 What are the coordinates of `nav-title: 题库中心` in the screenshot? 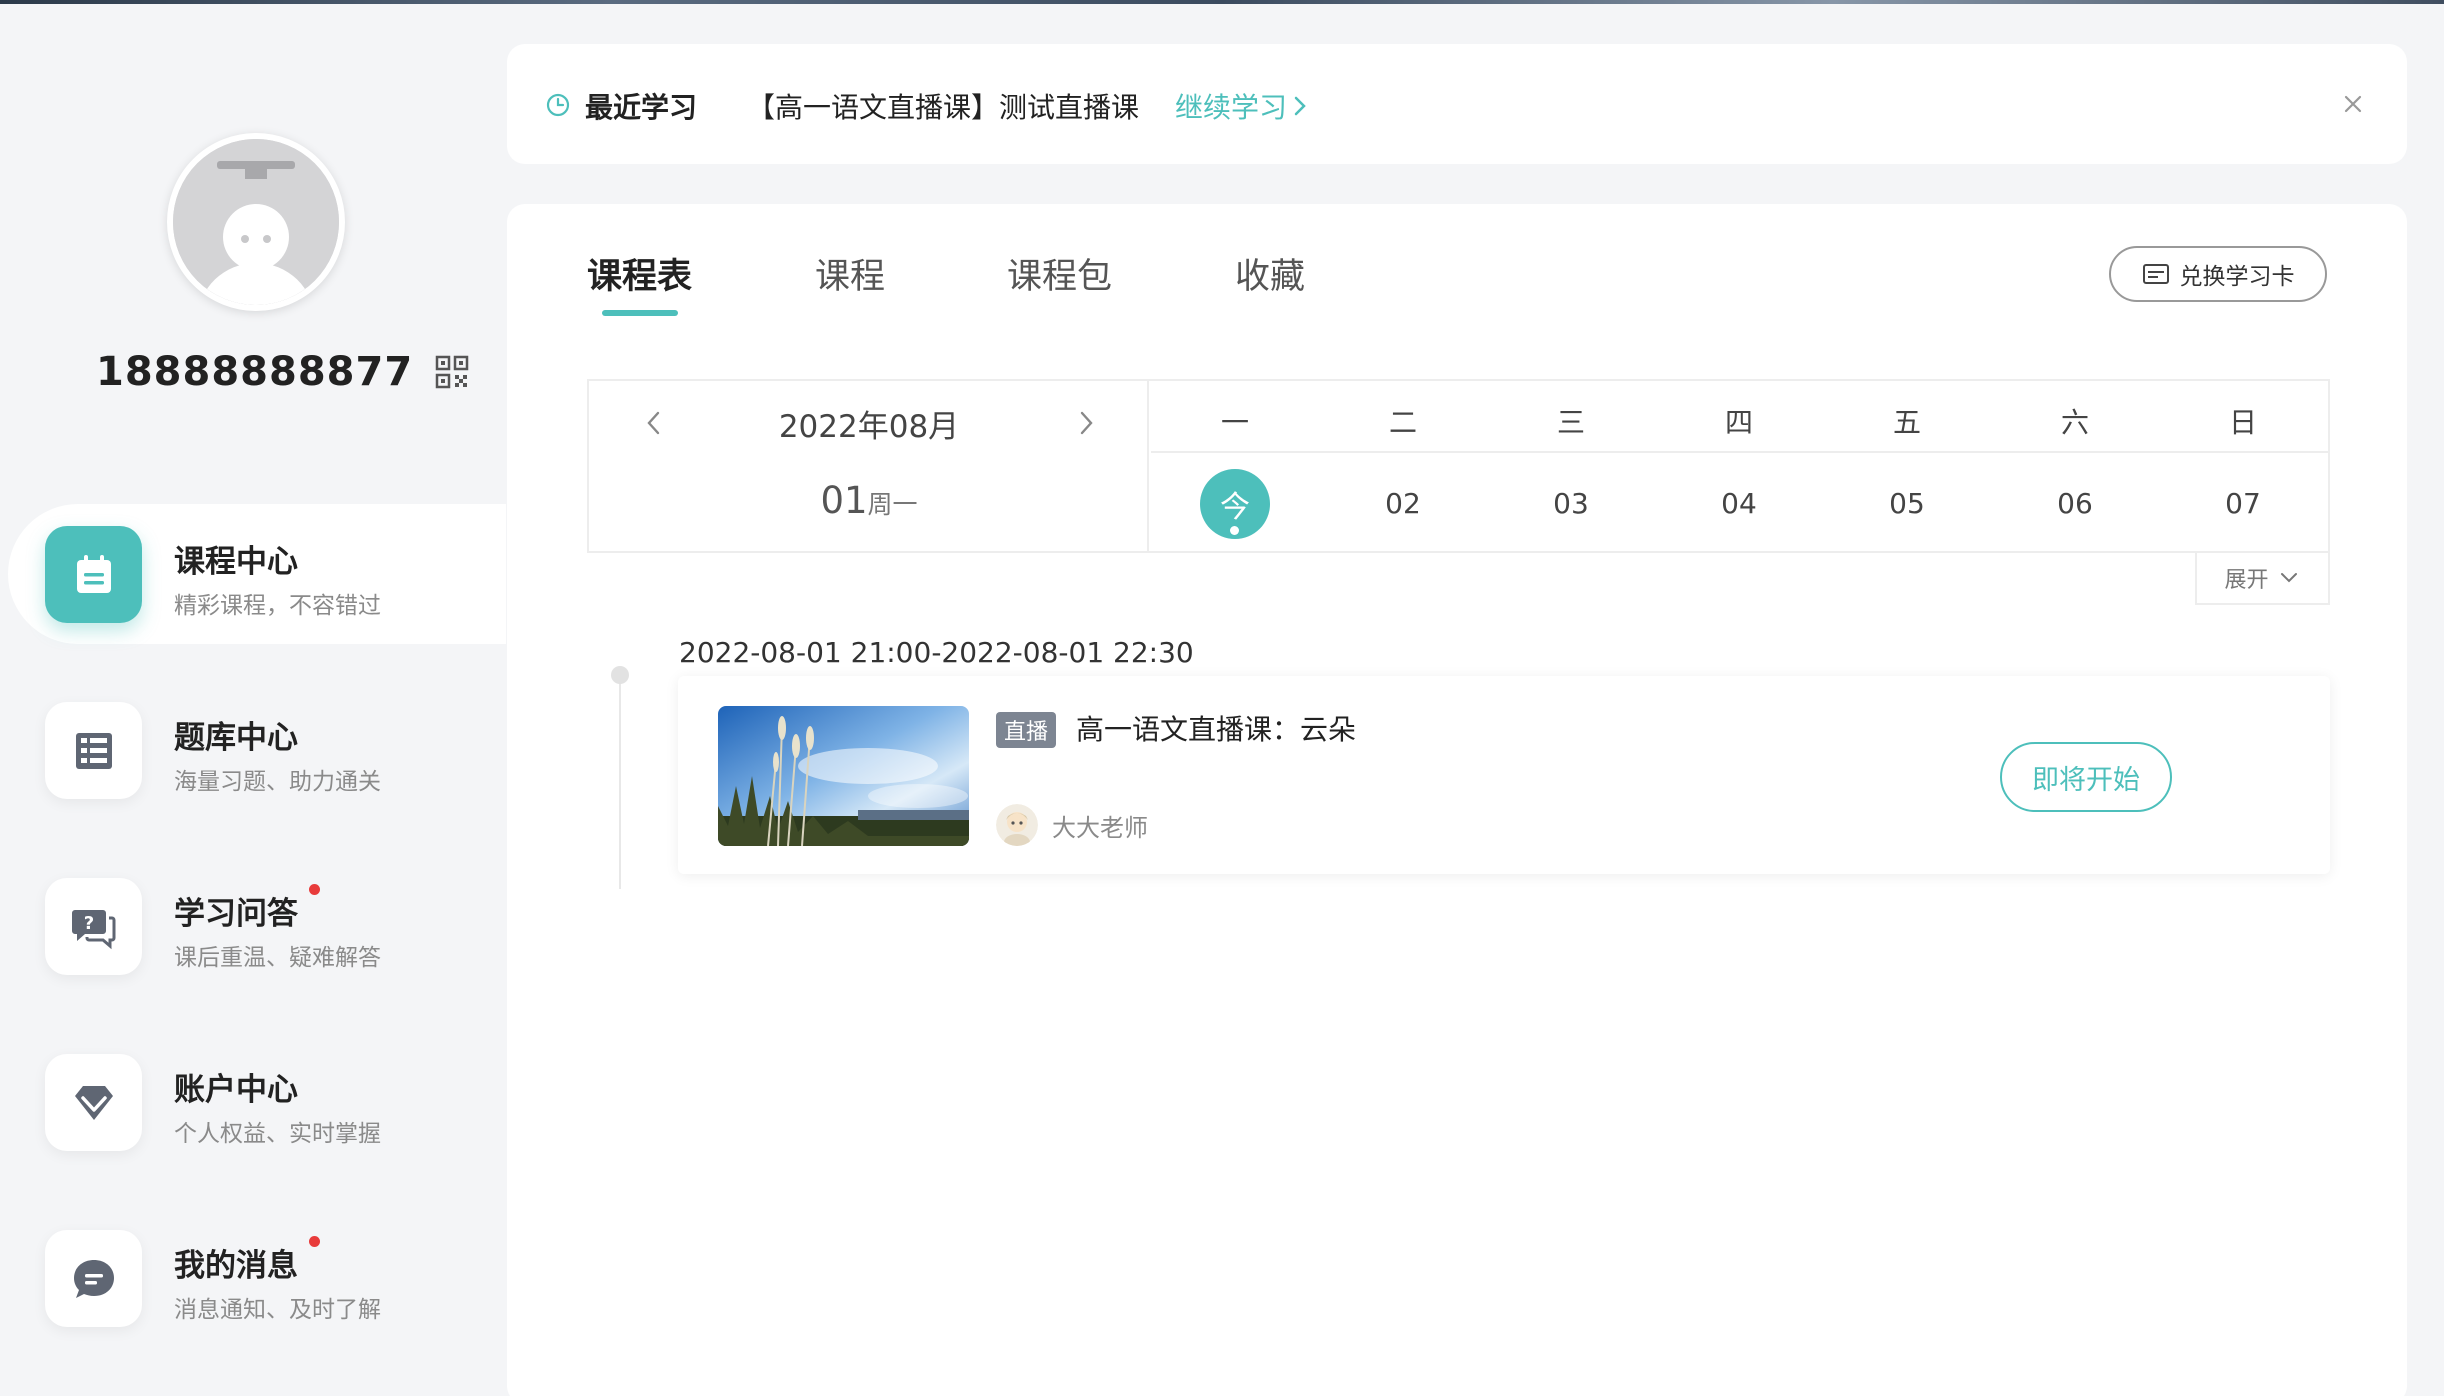 It's located at (236, 738).